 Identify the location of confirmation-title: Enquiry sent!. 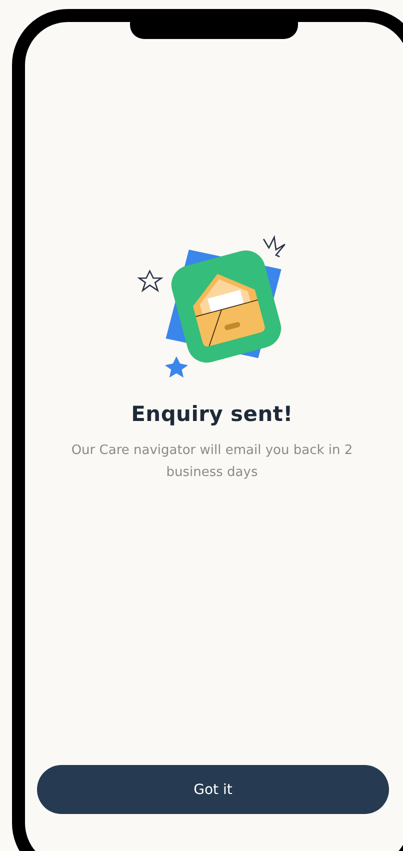
(212, 414).